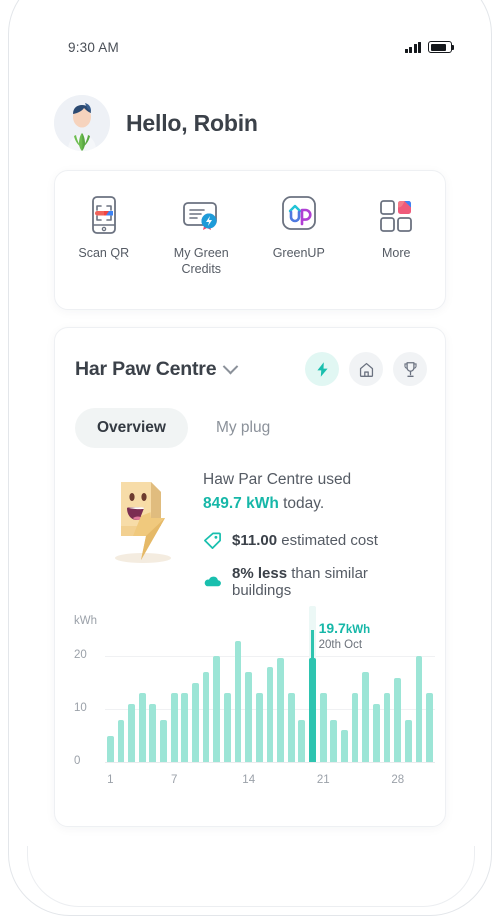  I want to click on chart-x-tick-label: 21, so click(323, 780).